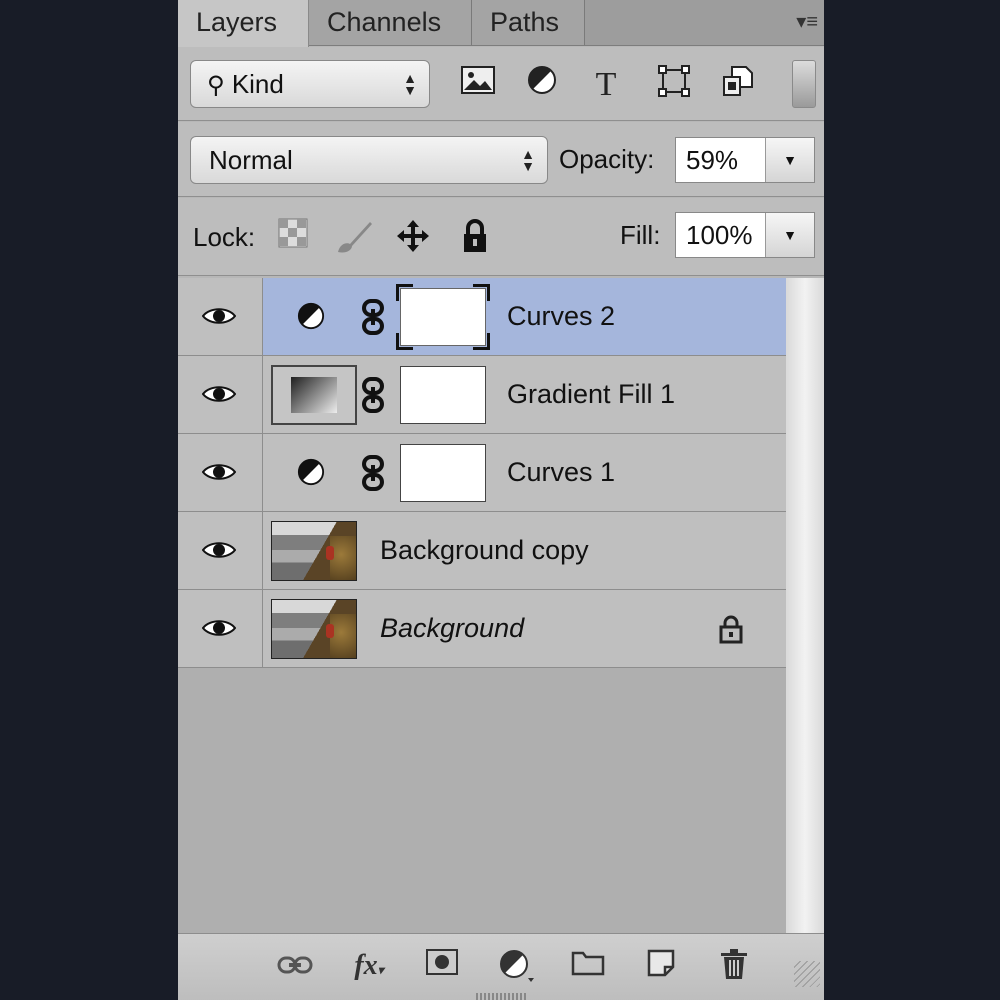  What do you see at coordinates (528, 22) in the screenshot?
I see `tab-paths: Paths` at bounding box center [528, 22].